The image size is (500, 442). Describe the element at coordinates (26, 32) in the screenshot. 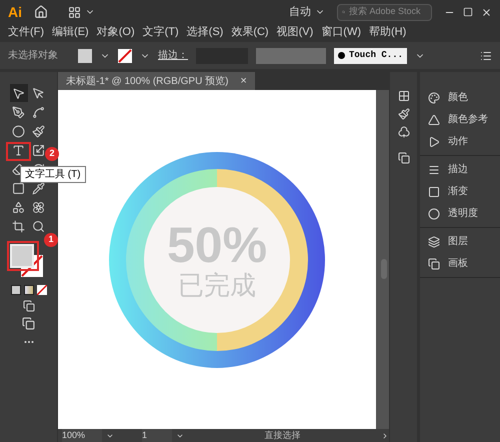

I see `menu-item: 文件(F)` at that location.